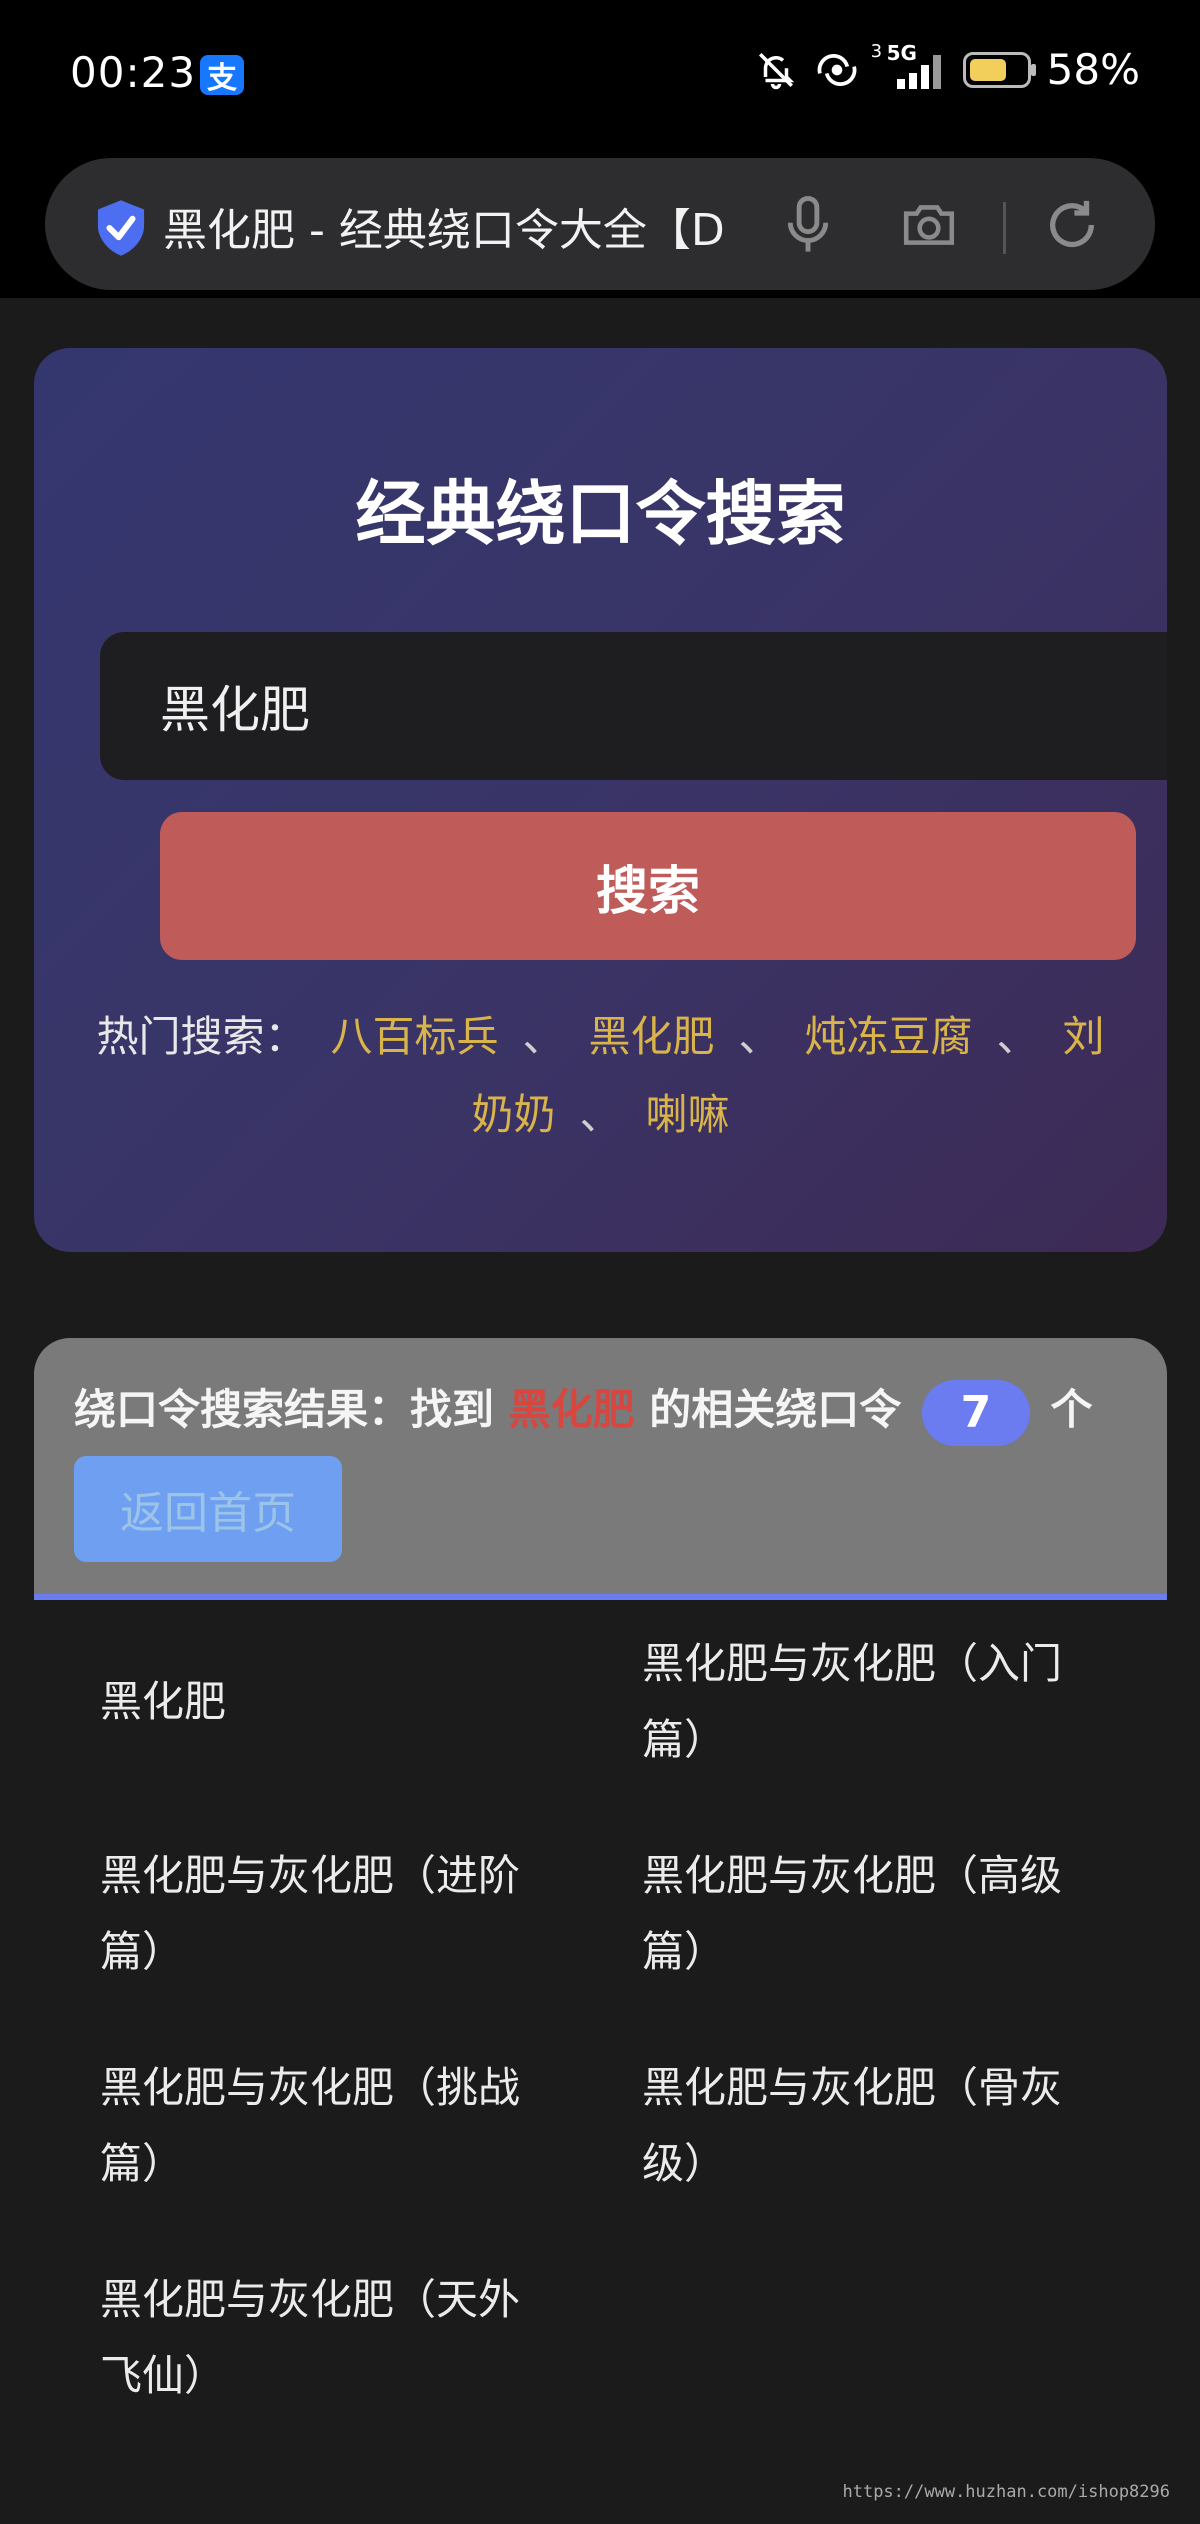 Image resolution: width=1200 pixels, height=2524 pixels. Describe the element at coordinates (775, 1409) in the screenshot. I see `results-middle: 的相关绕口令` at that location.